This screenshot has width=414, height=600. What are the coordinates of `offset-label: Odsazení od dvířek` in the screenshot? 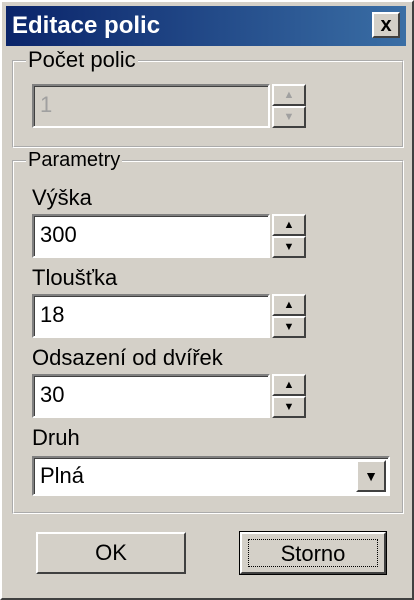 It's located at (127, 357).